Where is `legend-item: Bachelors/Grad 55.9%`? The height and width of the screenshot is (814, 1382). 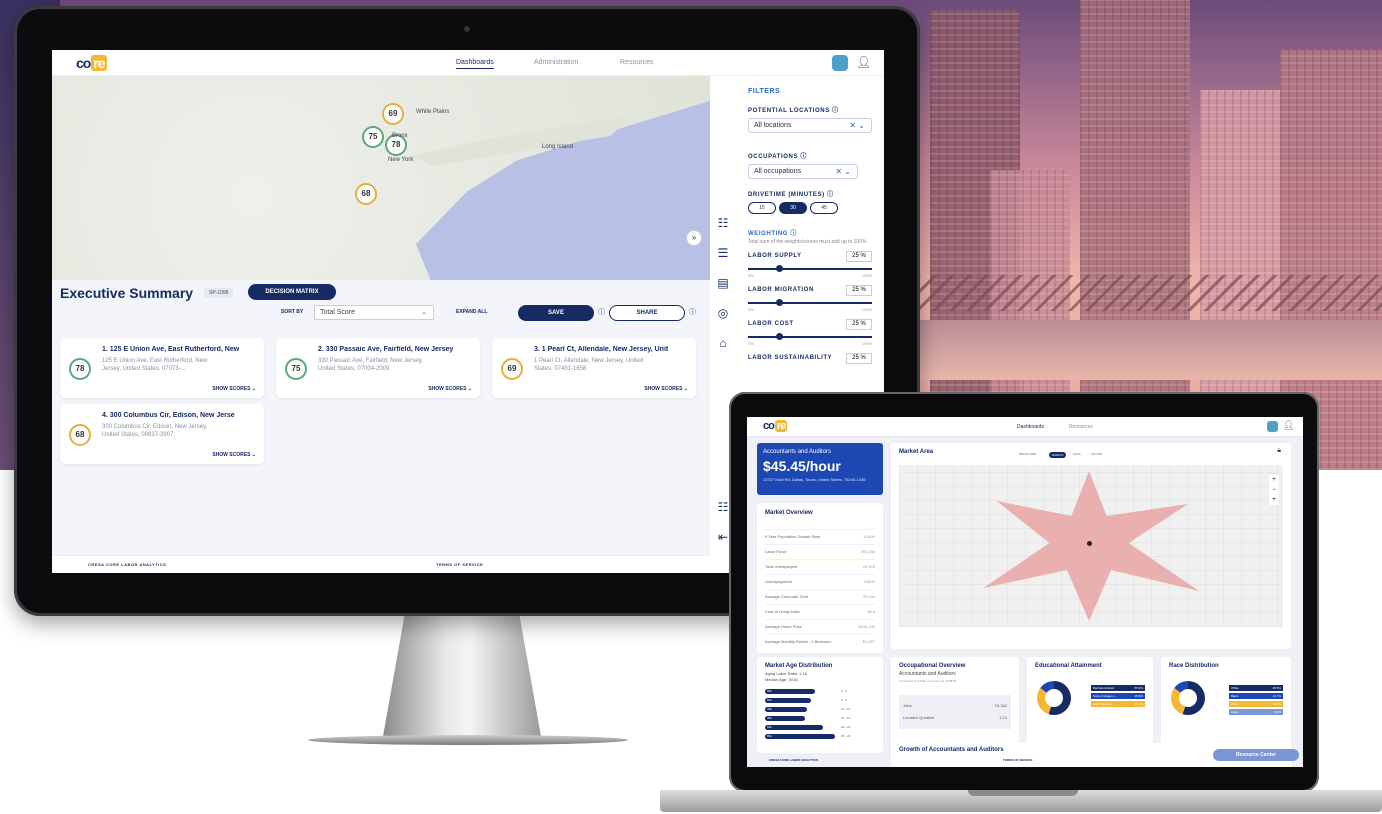
legend-item: Bachelors/Grad 55.9% is located at coordinates (1118, 688).